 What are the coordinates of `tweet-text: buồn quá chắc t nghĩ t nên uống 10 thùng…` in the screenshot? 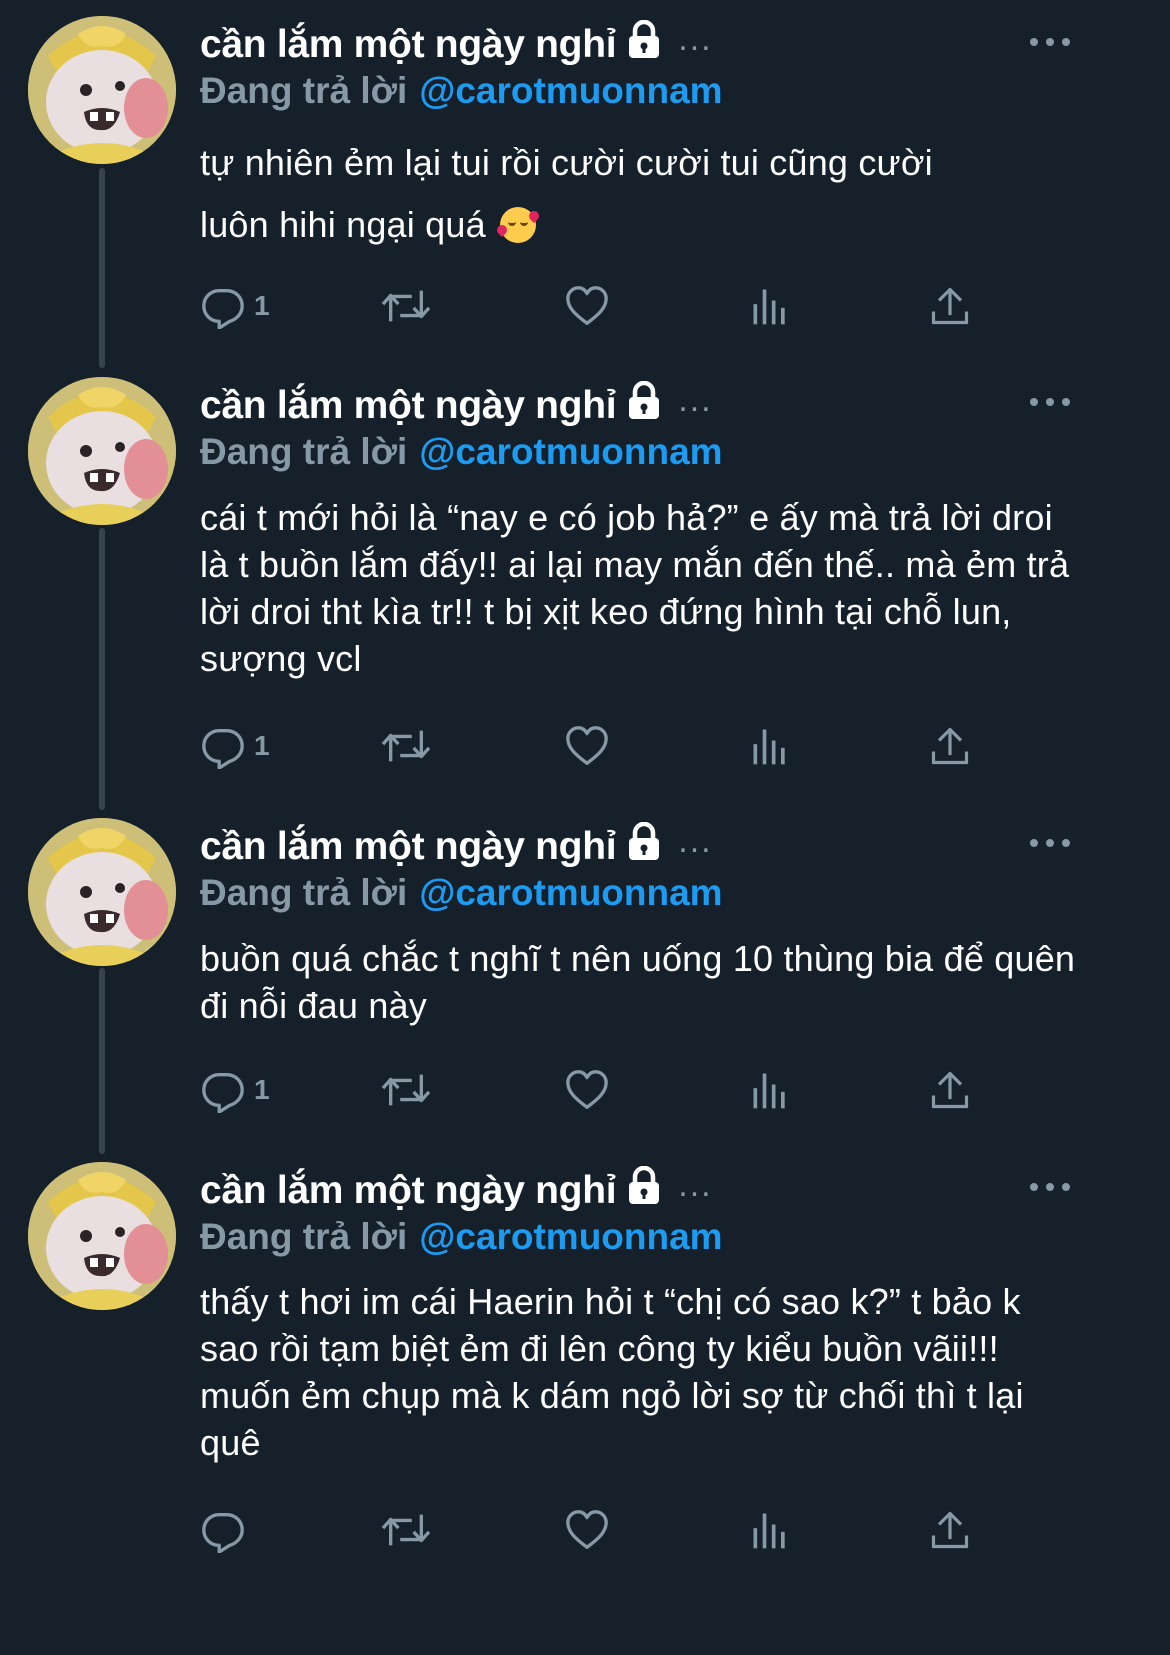 It's located at (638, 982).